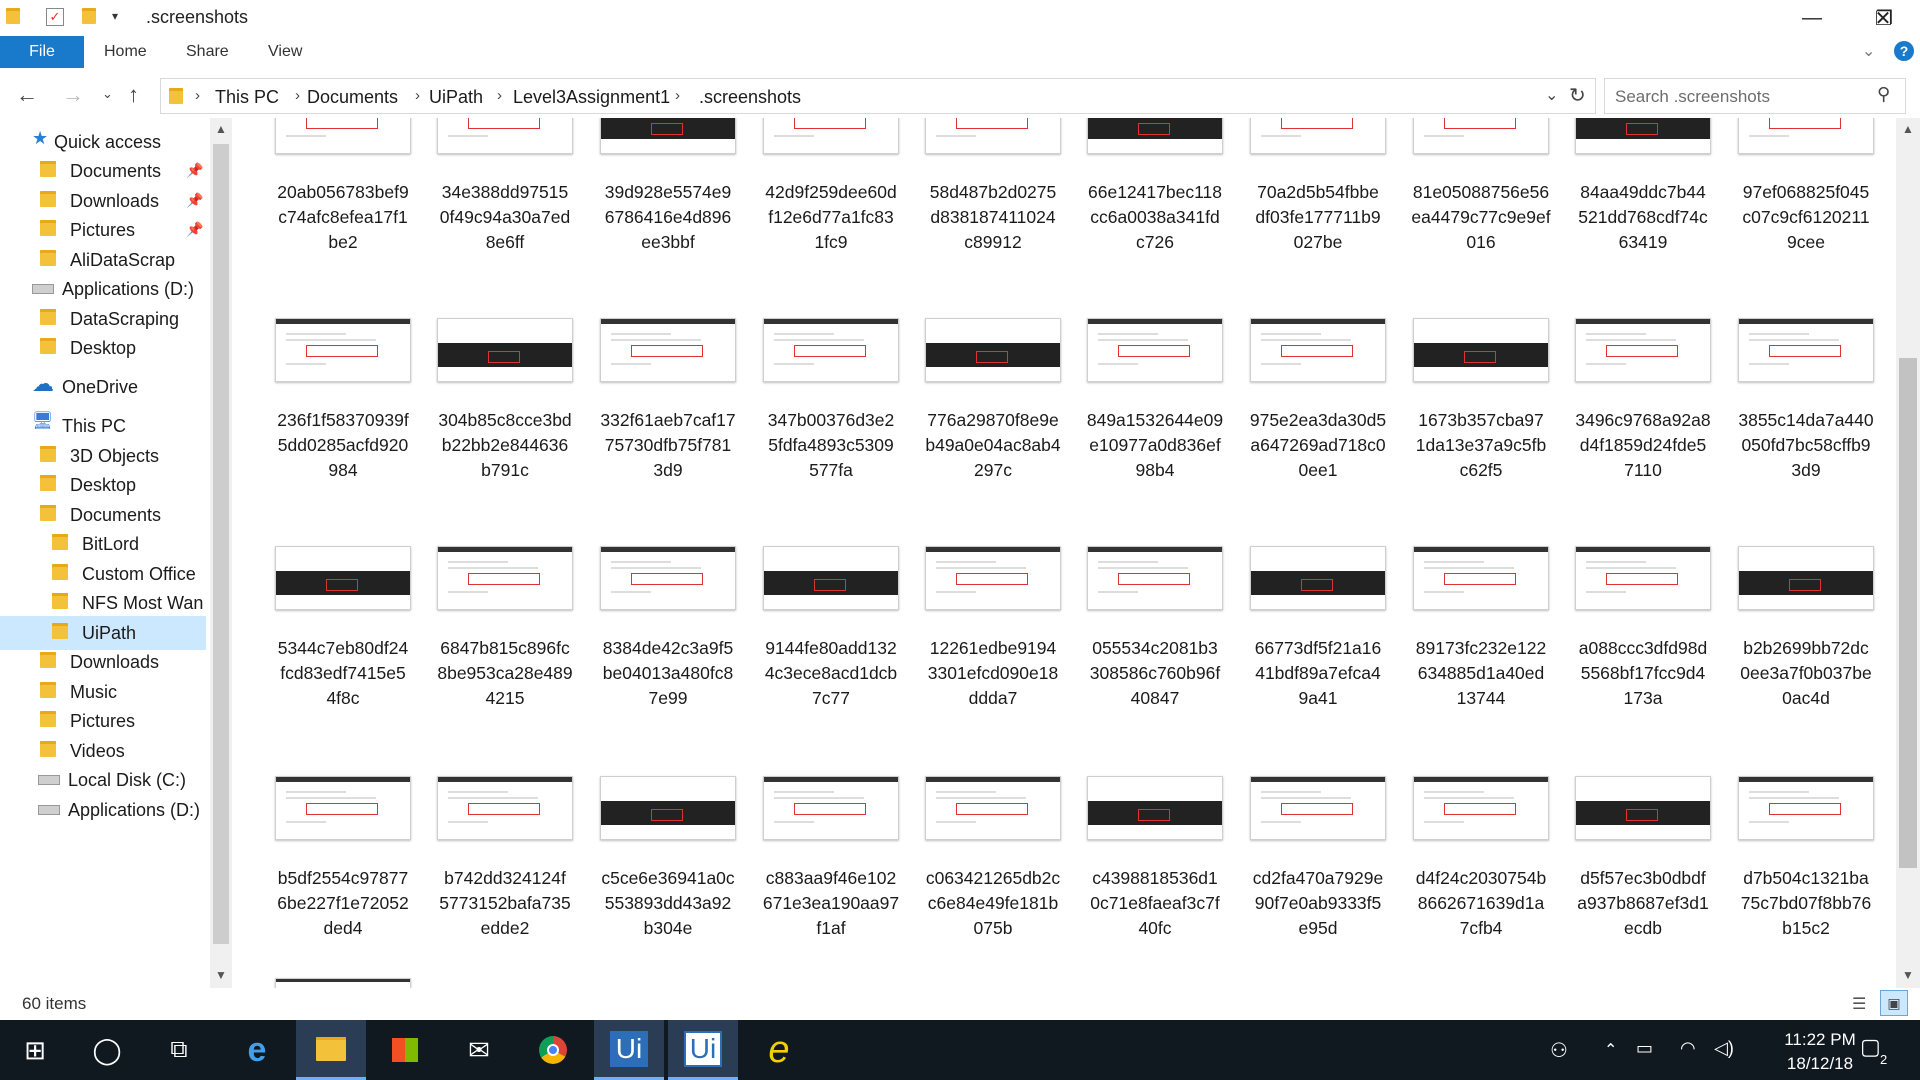  I want to click on volume-icon: ◁), so click(1724, 1048).